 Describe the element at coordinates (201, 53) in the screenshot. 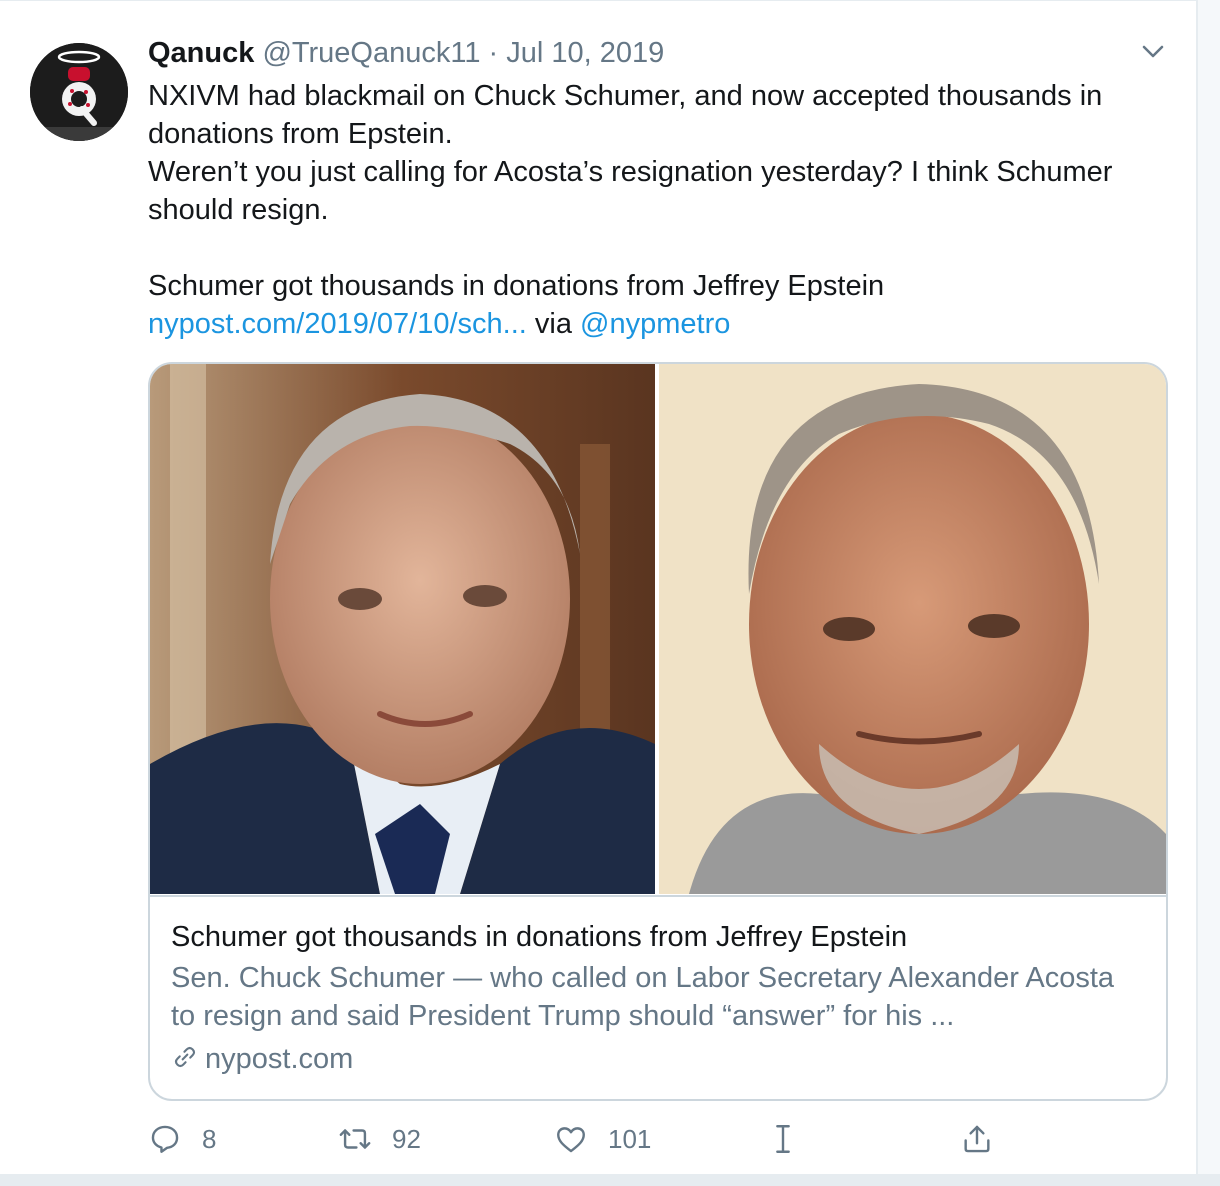

I see `display-name: Qanuck` at that location.